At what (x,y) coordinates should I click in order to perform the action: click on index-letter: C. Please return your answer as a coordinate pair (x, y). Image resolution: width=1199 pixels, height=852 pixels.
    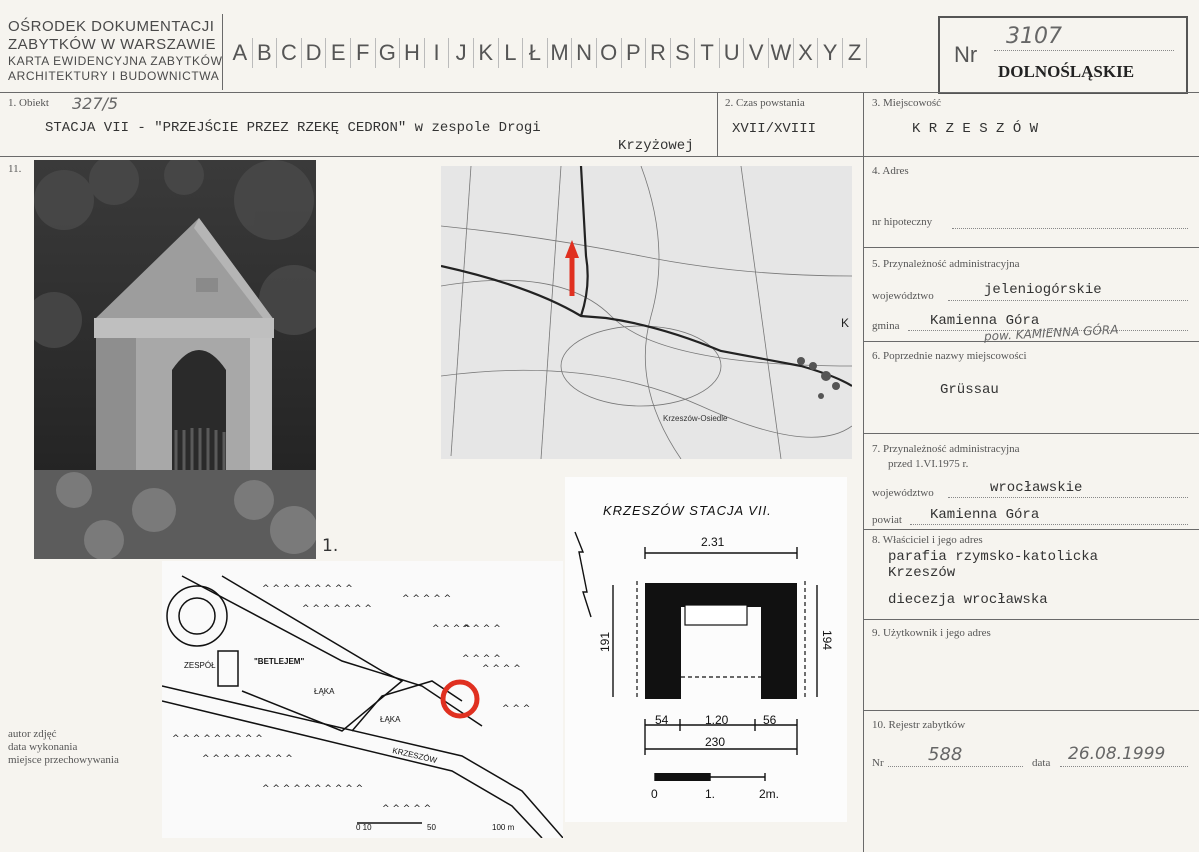
    Looking at the image, I should click on (289, 53).